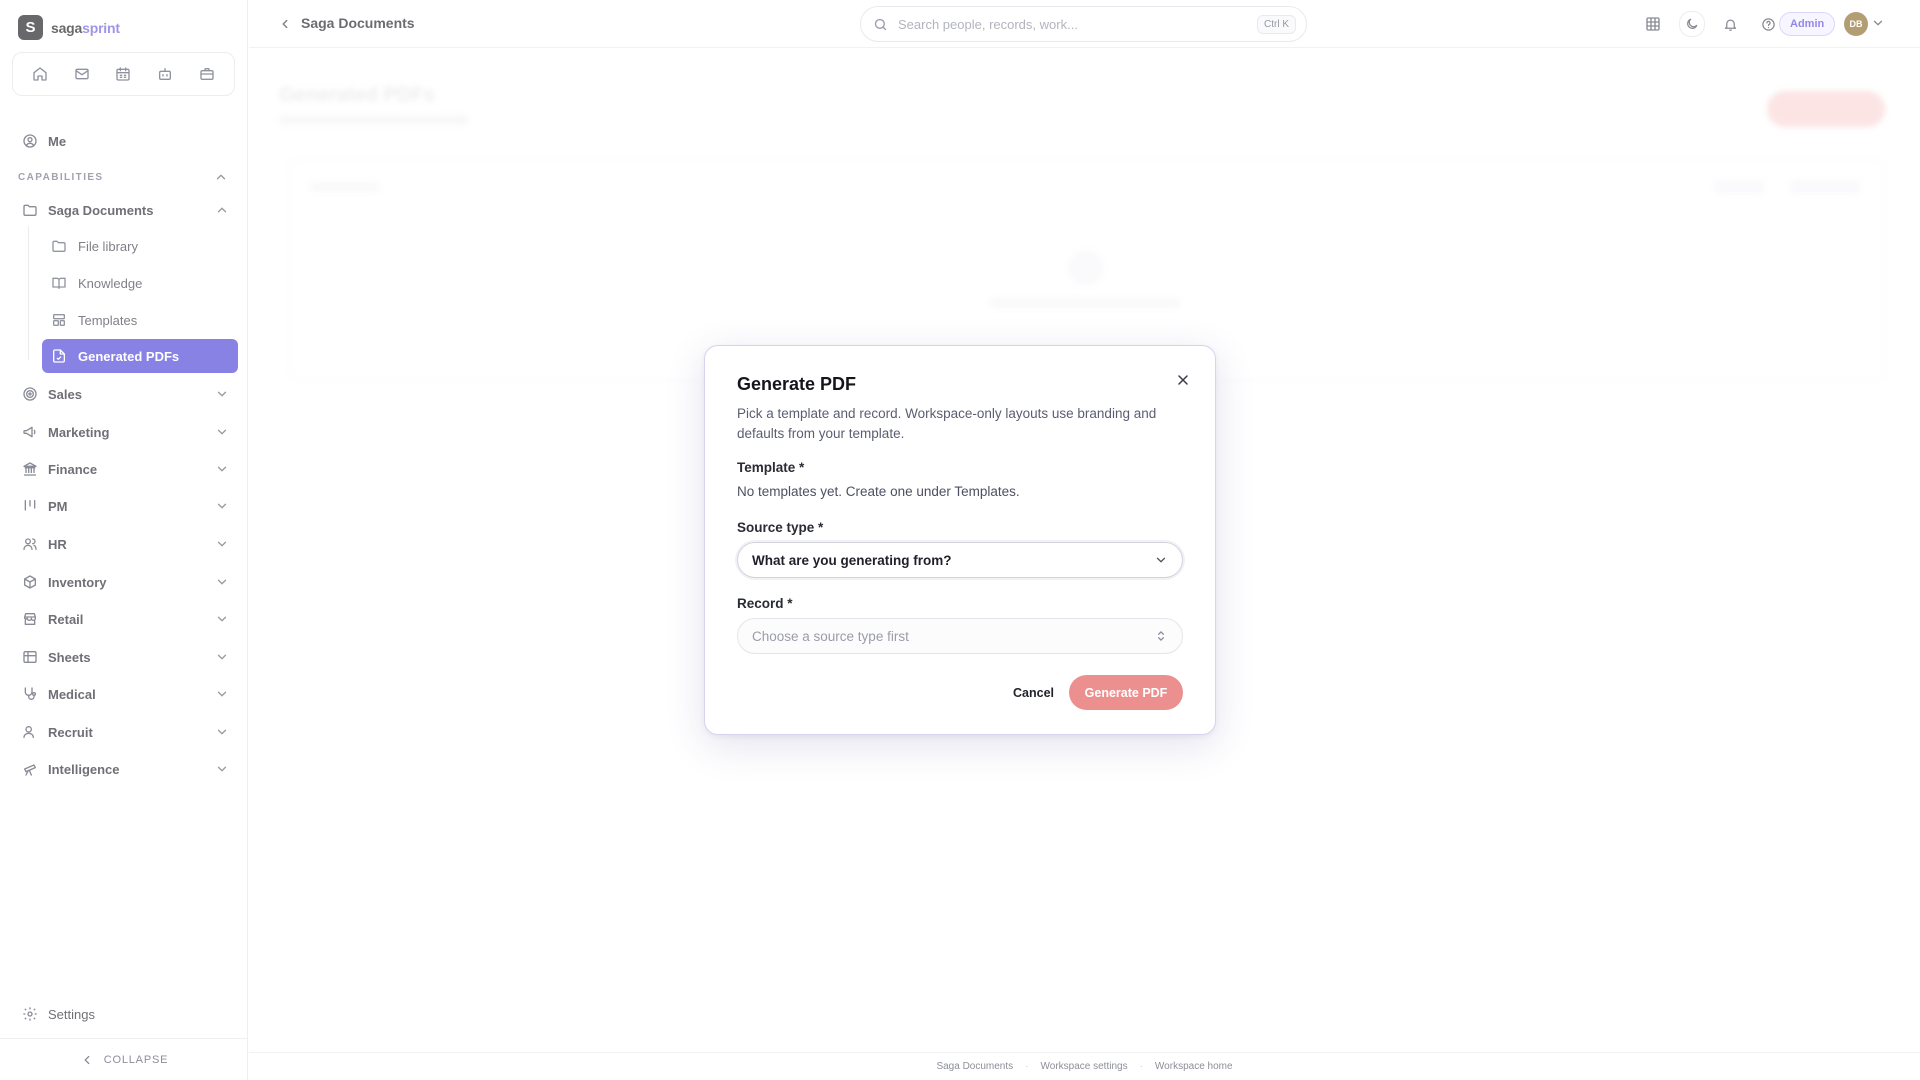 The image size is (1920, 1080). Describe the element at coordinates (852, 560) in the screenshot. I see `source-type-value: What are you generating from?` at that location.